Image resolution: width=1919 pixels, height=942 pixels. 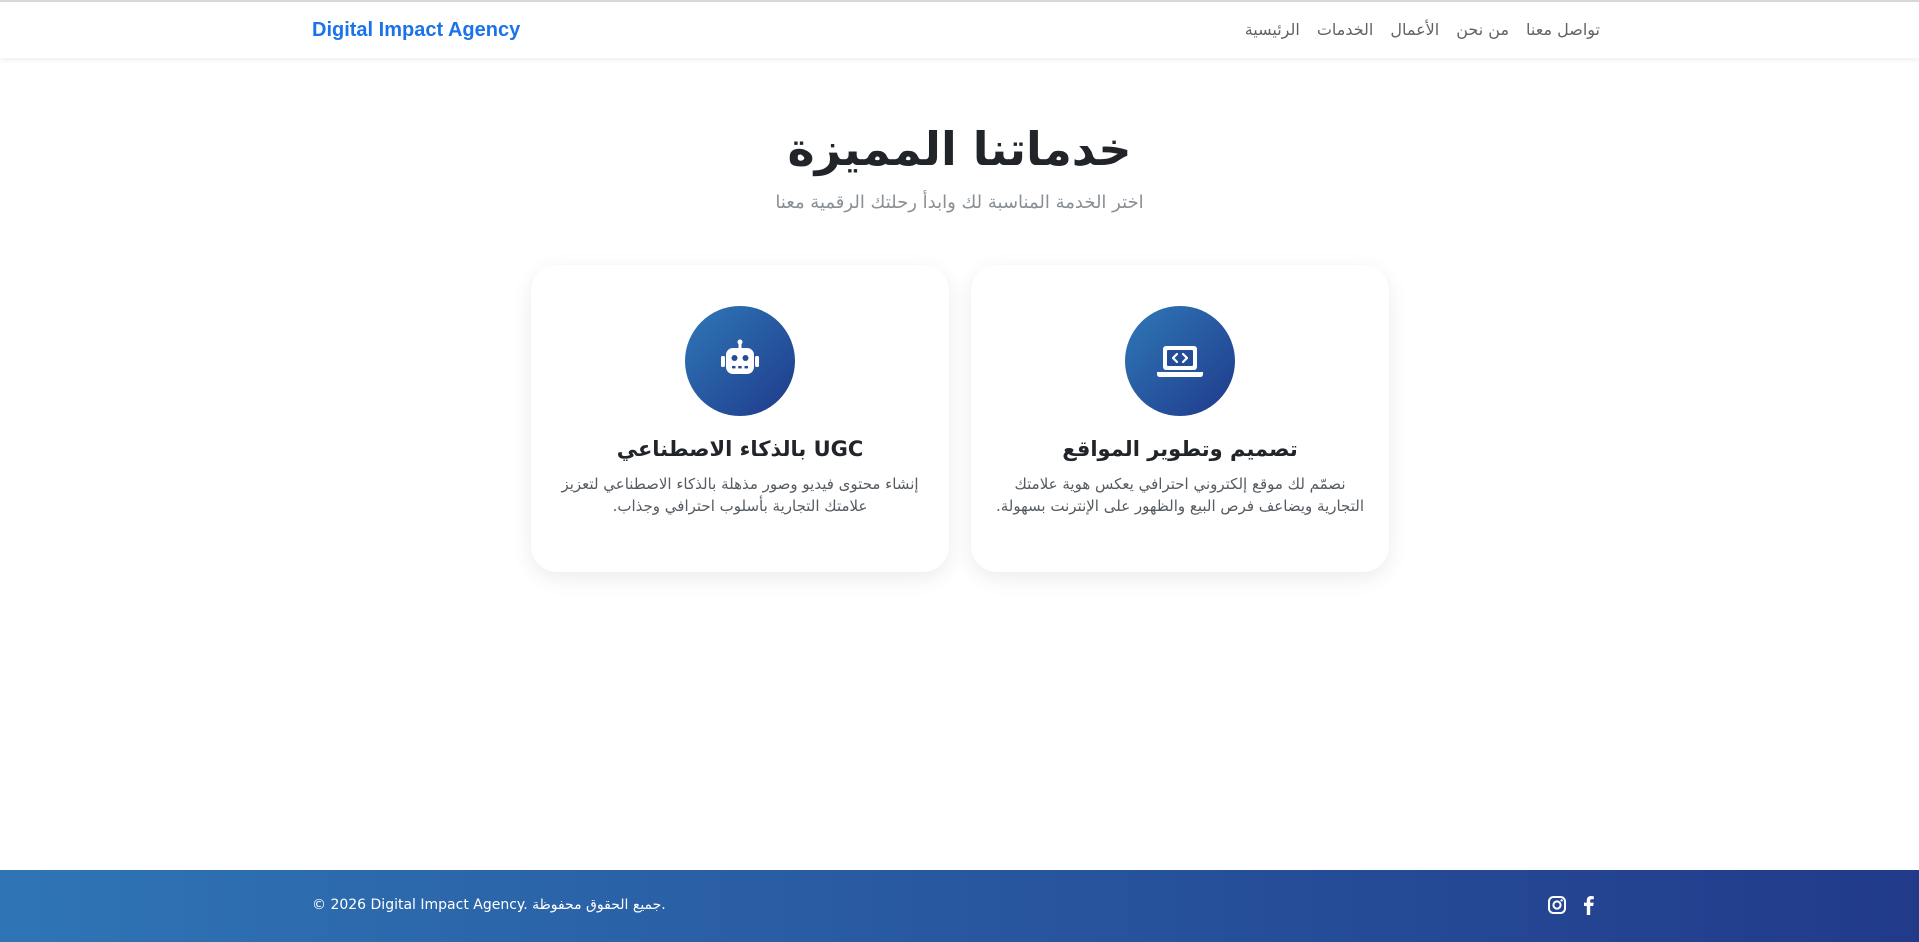 What do you see at coordinates (1345, 29) in the screenshot?
I see `nav-link-services: الخدمات` at bounding box center [1345, 29].